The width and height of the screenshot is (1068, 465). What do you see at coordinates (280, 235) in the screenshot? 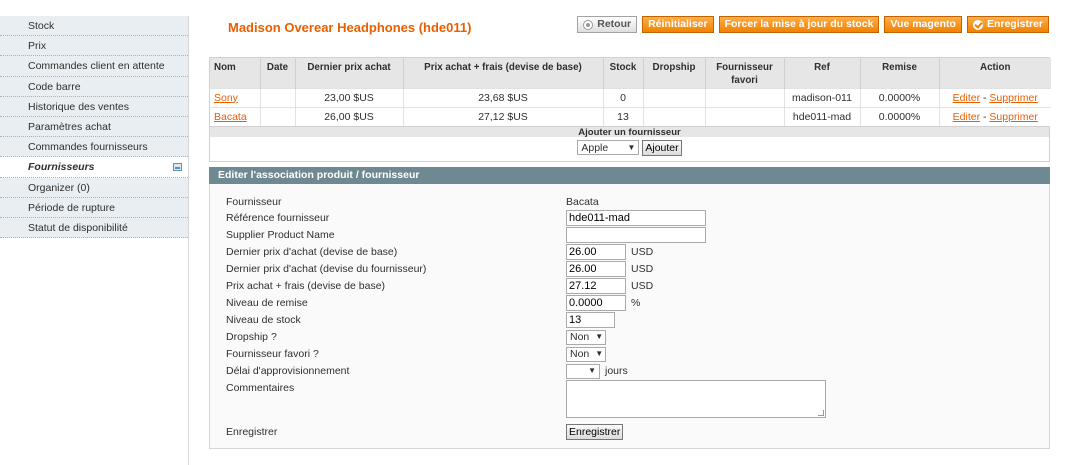
I see `product-name-label: Supplier Product Name` at bounding box center [280, 235].